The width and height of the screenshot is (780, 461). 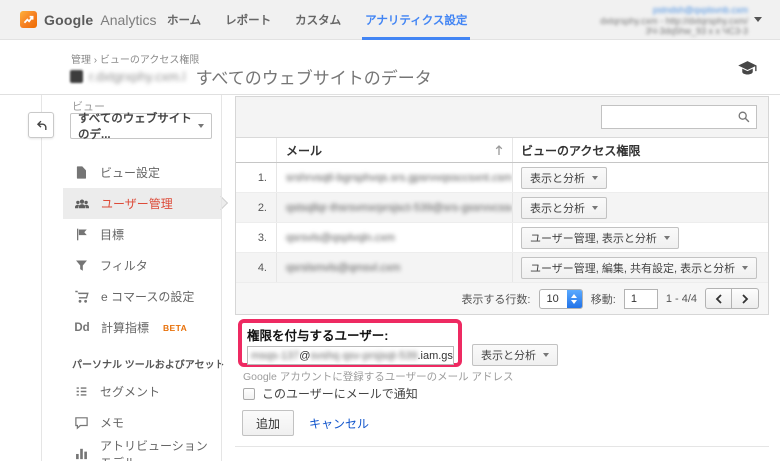 What do you see at coordinates (502, 117) in the screenshot?
I see `table-toolbar` at bounding box center [502, 117].